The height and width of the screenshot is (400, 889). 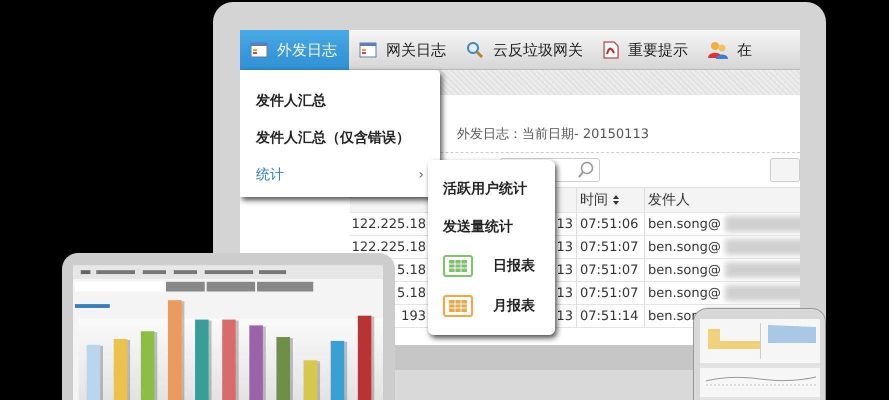 What do you see at coordinates (718, 50) in the screenshot?
I see `users-icon` at bounding box center [718, 50].